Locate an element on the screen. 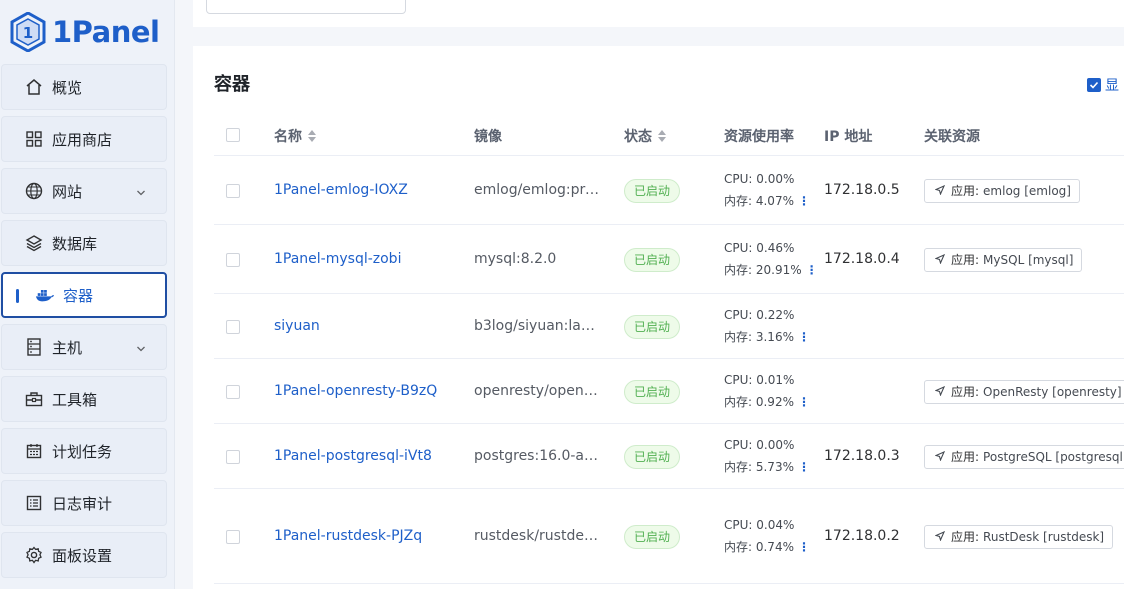 The width and height of the screenshot is (1124, 589). sidebar-item-label: 主机 is located at coordinates (67, 347).